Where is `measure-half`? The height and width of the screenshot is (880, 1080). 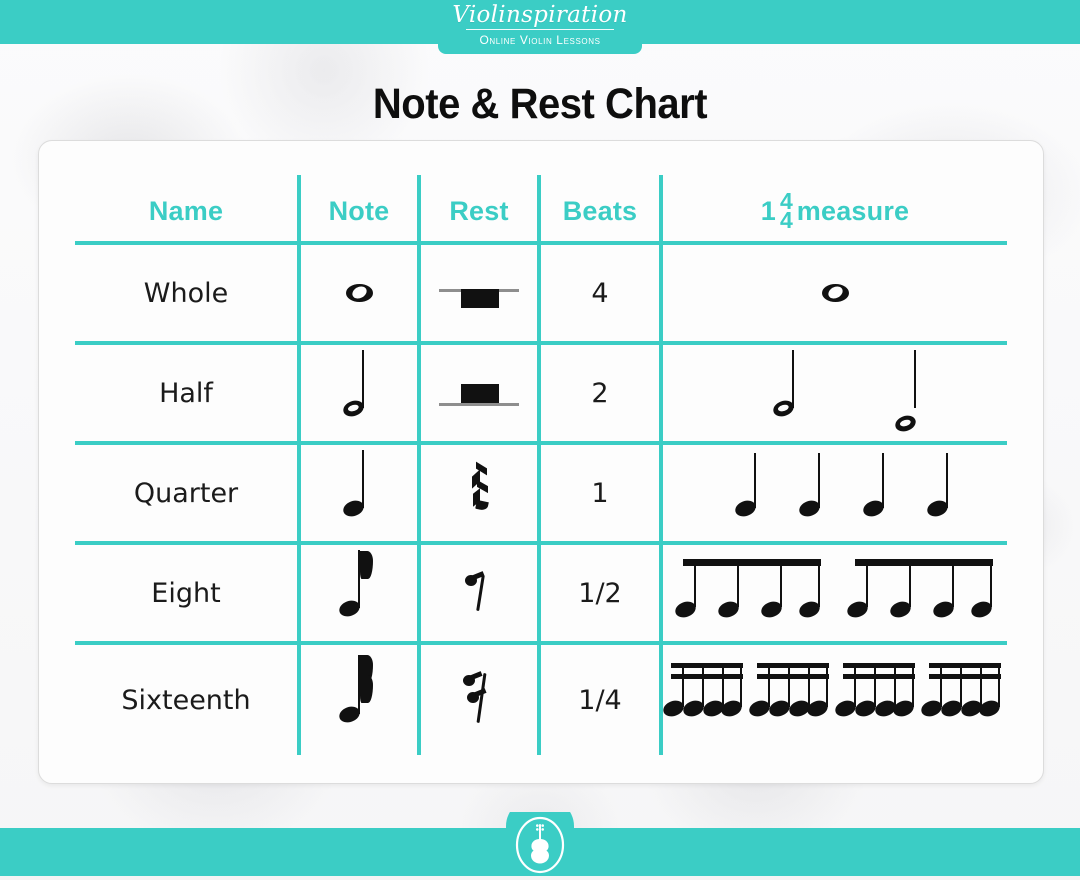
measure-half is located at coordinates (835, 393).